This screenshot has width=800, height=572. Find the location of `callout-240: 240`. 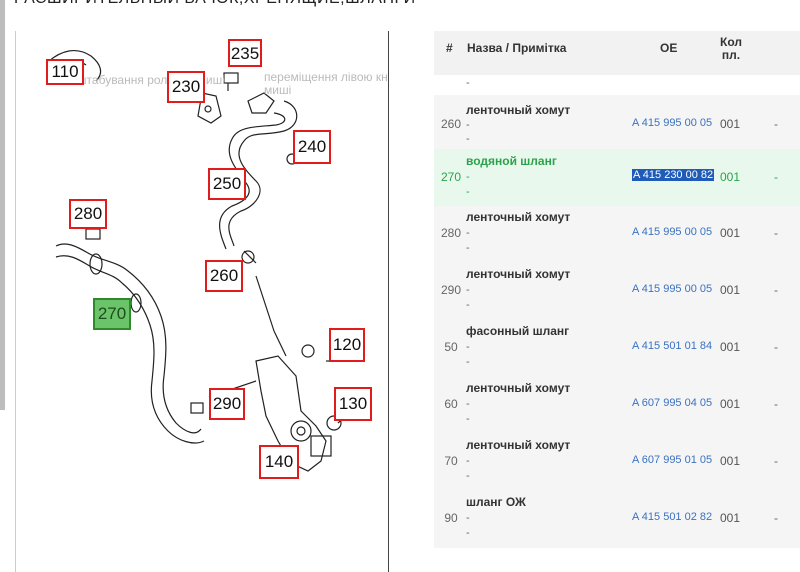

callout-240: 240 is located at coordinates (312, 147).